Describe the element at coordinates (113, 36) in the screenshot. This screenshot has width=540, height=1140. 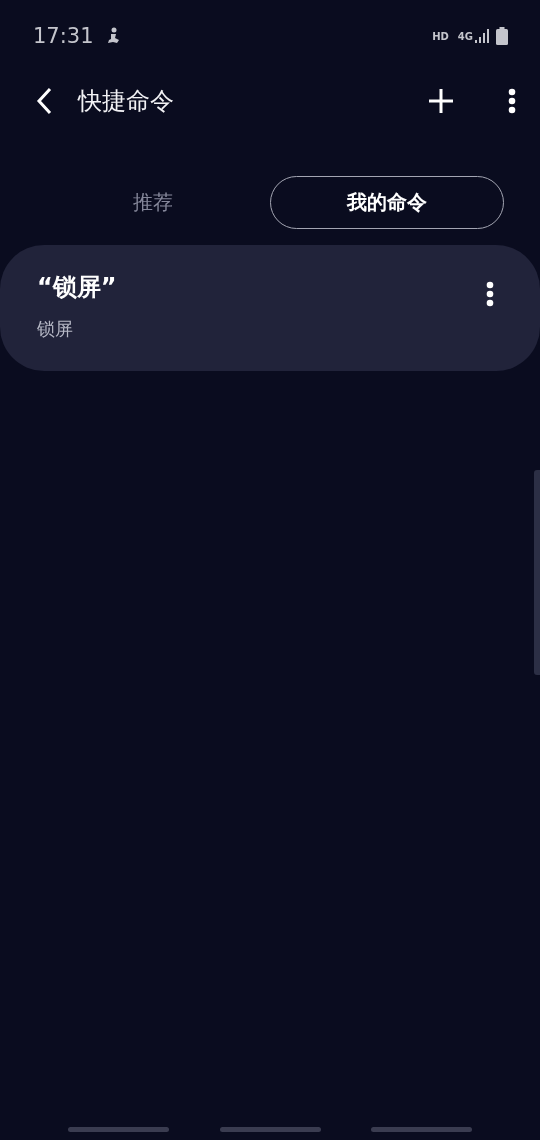
I see `accessibility-icon` at that location.